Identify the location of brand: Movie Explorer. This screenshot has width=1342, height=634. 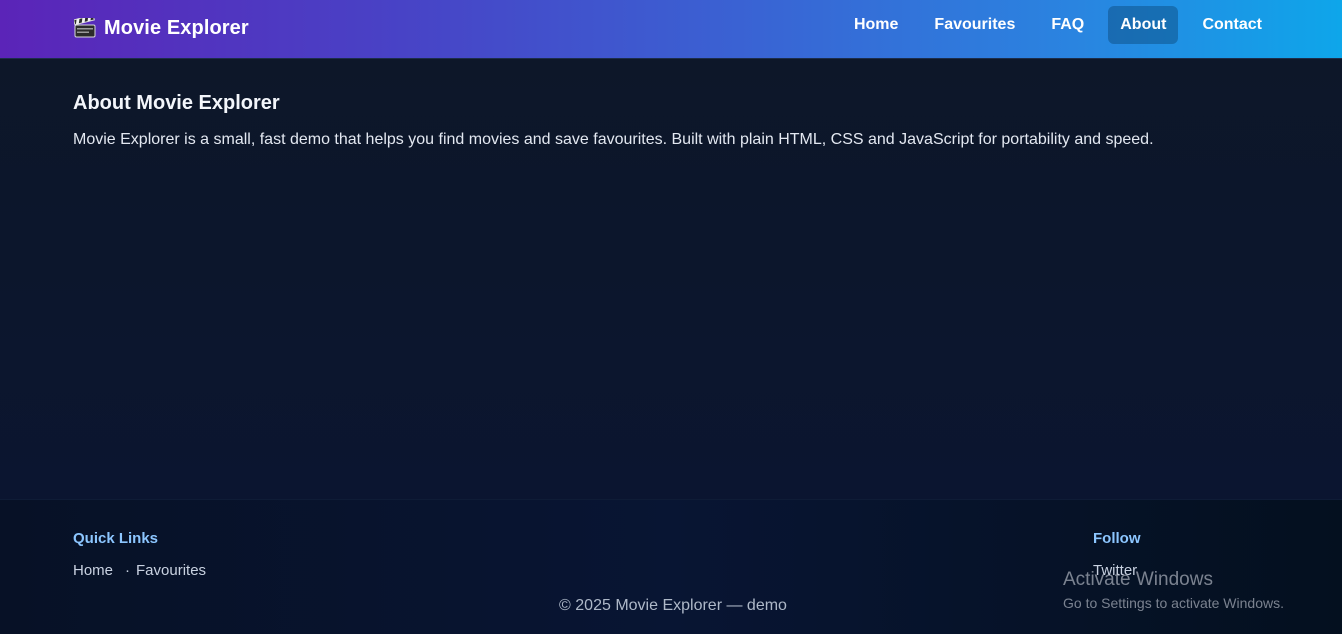
(161, 28).